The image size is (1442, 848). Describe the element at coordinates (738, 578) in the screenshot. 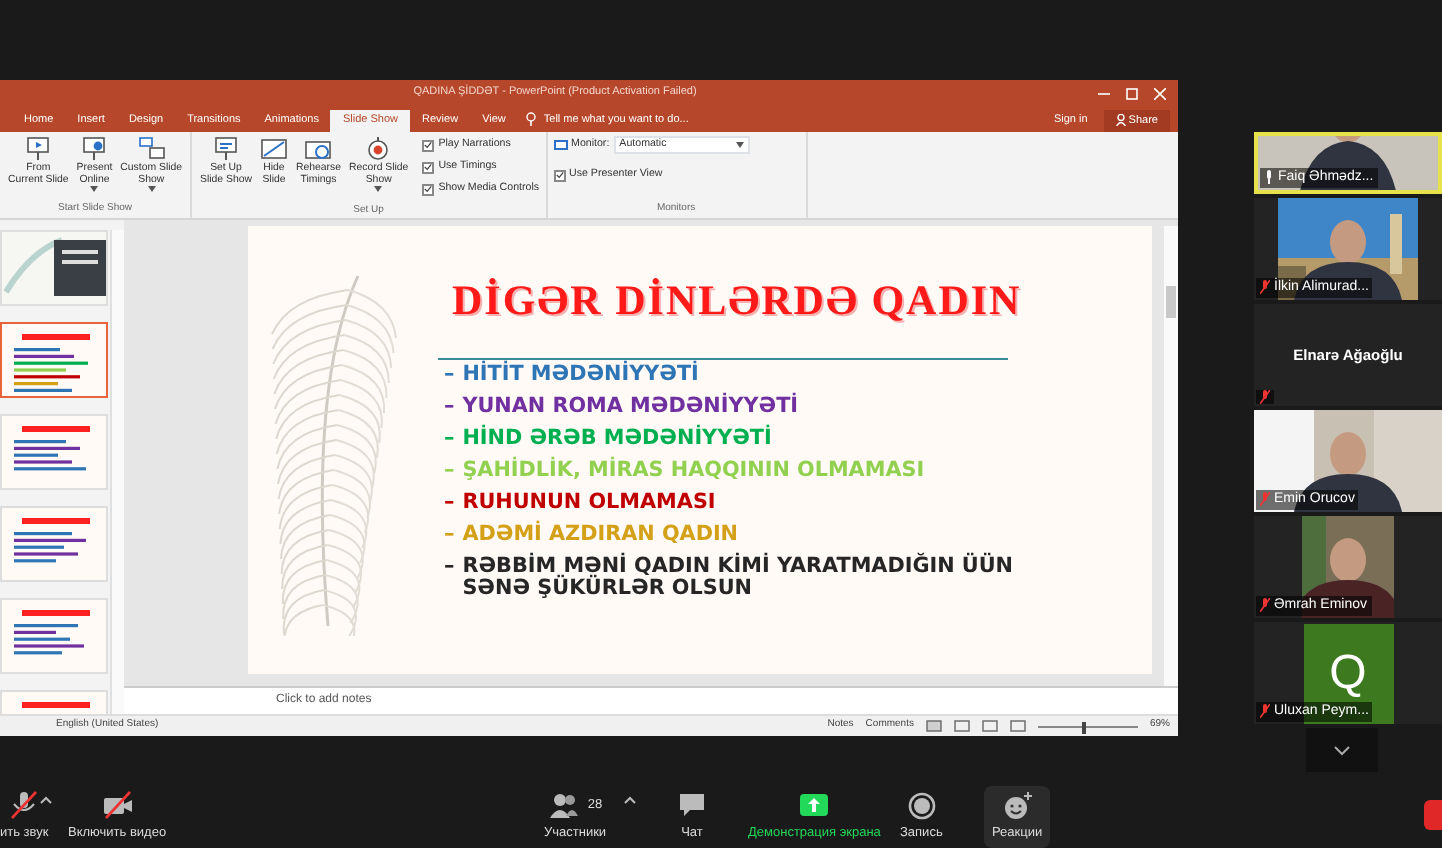

I see `bullet-text: RƏBBİM MƏNİ QADIN KİMİ YARATMADIĞIN ÜÜN SƏNƏ ŞÜKÜRLƏR OLSUN` at that location.